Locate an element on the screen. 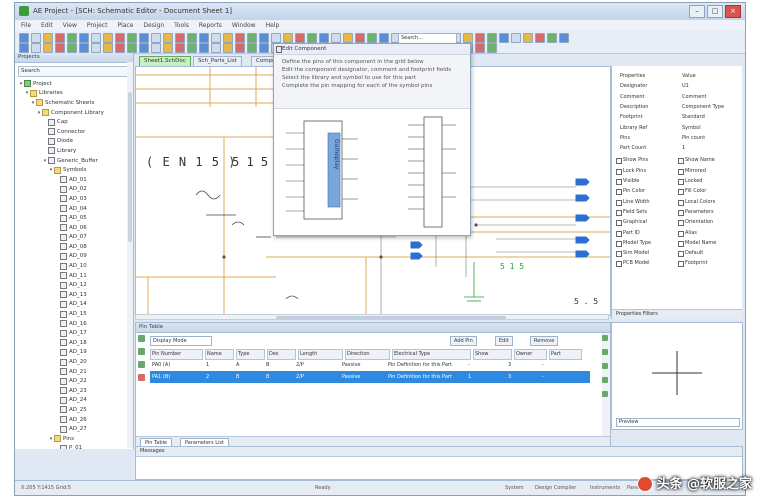  tree-item: AD_26 is located at coordinates (74, 420).